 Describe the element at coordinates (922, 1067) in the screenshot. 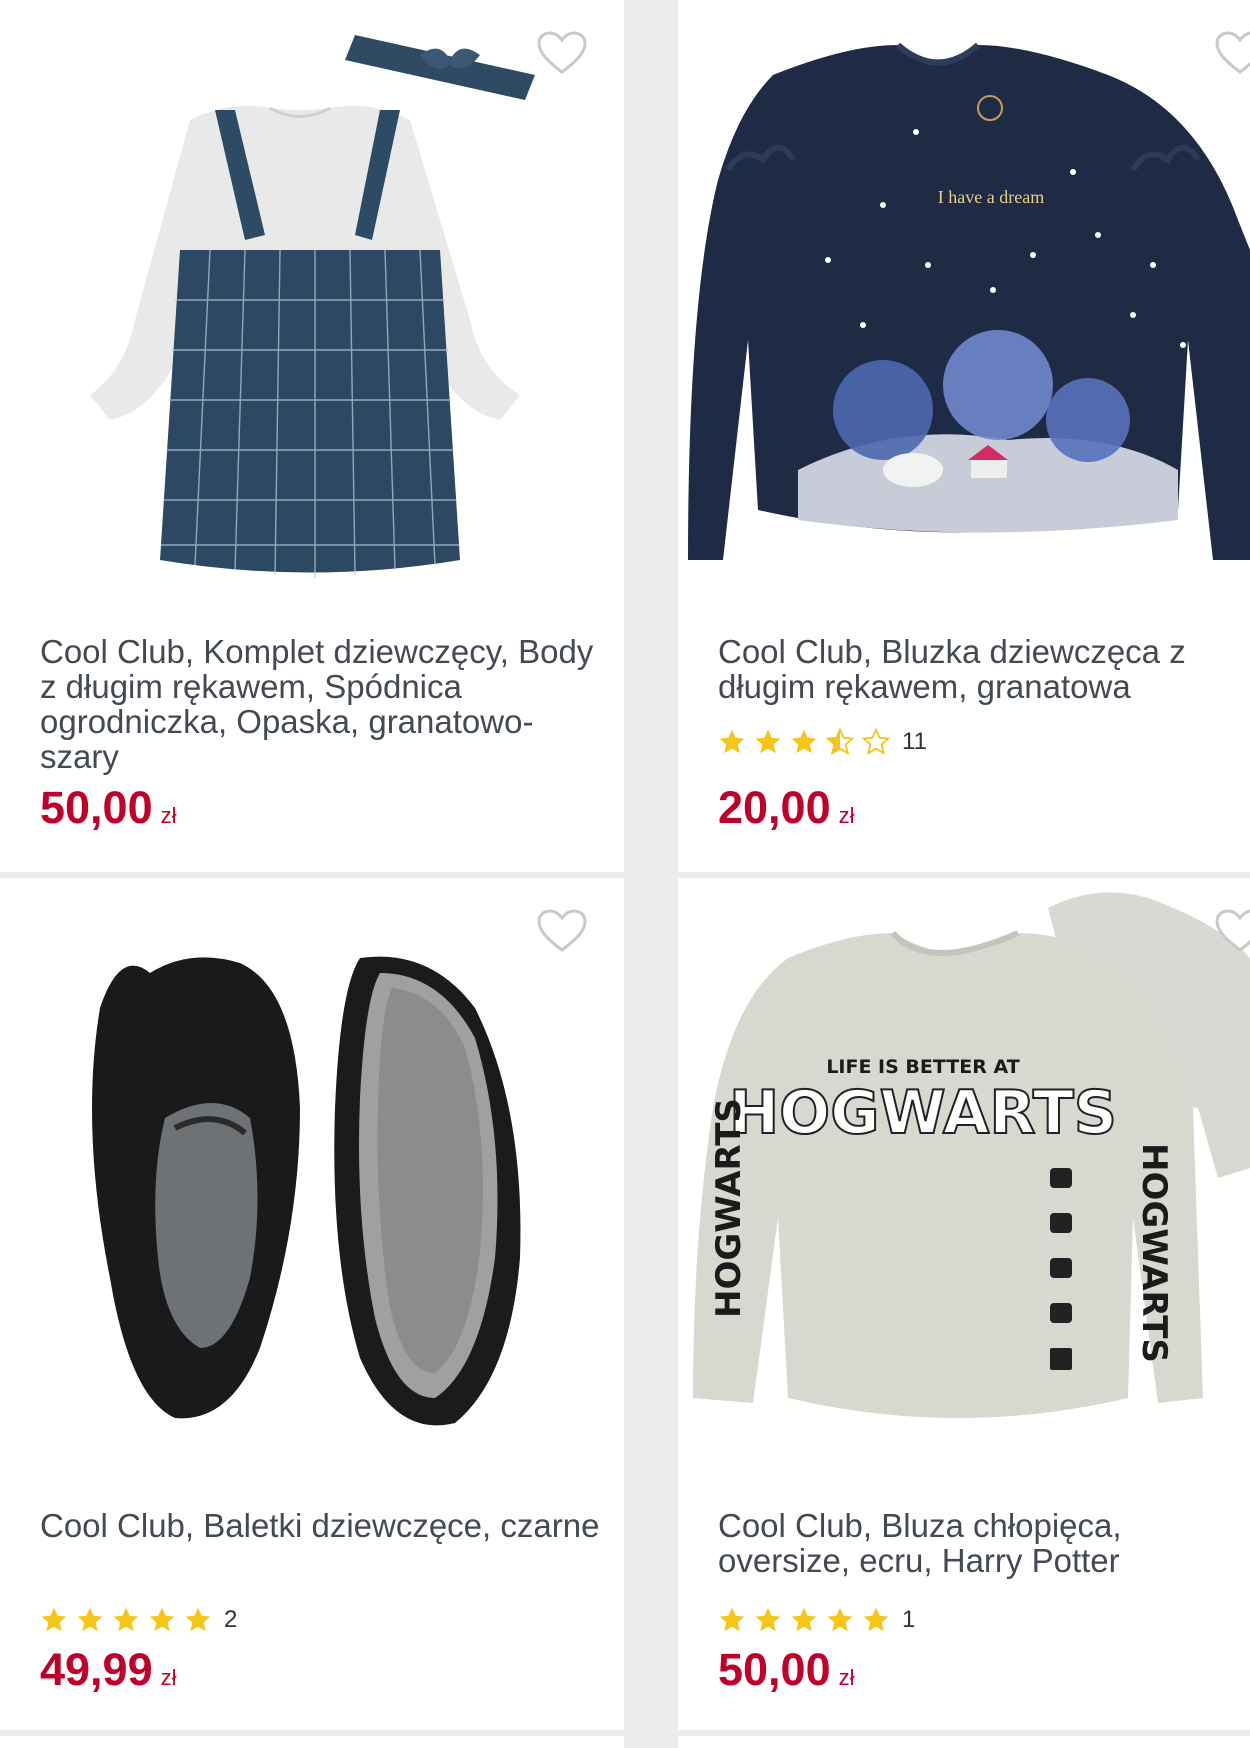

I see `print-line1: LIFE IS BETTER AT` at that location.